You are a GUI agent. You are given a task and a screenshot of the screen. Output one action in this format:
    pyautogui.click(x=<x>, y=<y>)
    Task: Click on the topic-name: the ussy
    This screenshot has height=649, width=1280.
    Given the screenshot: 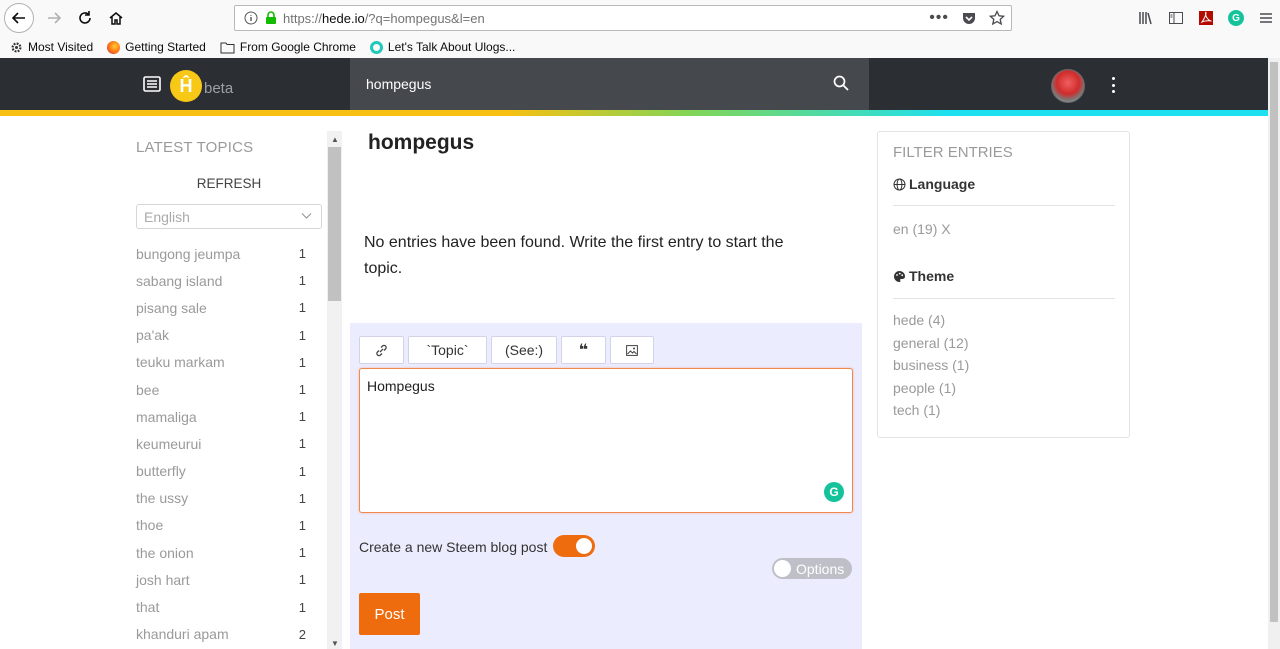 What is the action you would take?
    pyautogui.click(x=162, y=498)
    